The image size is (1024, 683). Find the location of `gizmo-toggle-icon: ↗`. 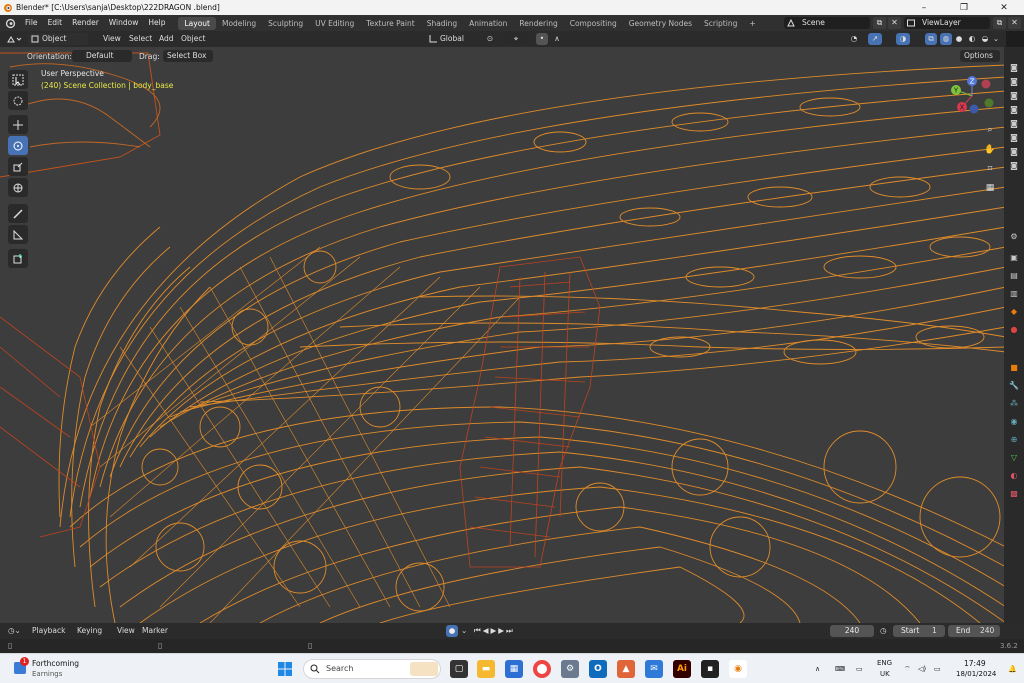

gizmo-toggle-icon: ↗ is located at coordinates (875, 39).